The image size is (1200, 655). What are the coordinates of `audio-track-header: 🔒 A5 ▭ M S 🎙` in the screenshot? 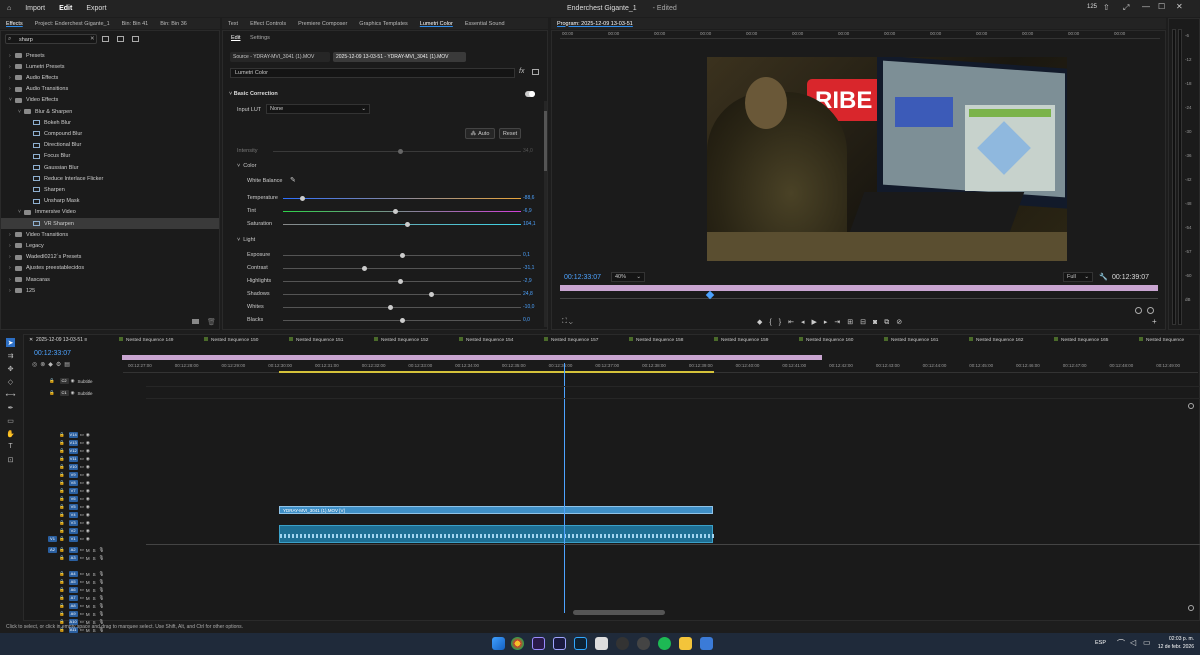 It's located at (89, 582).